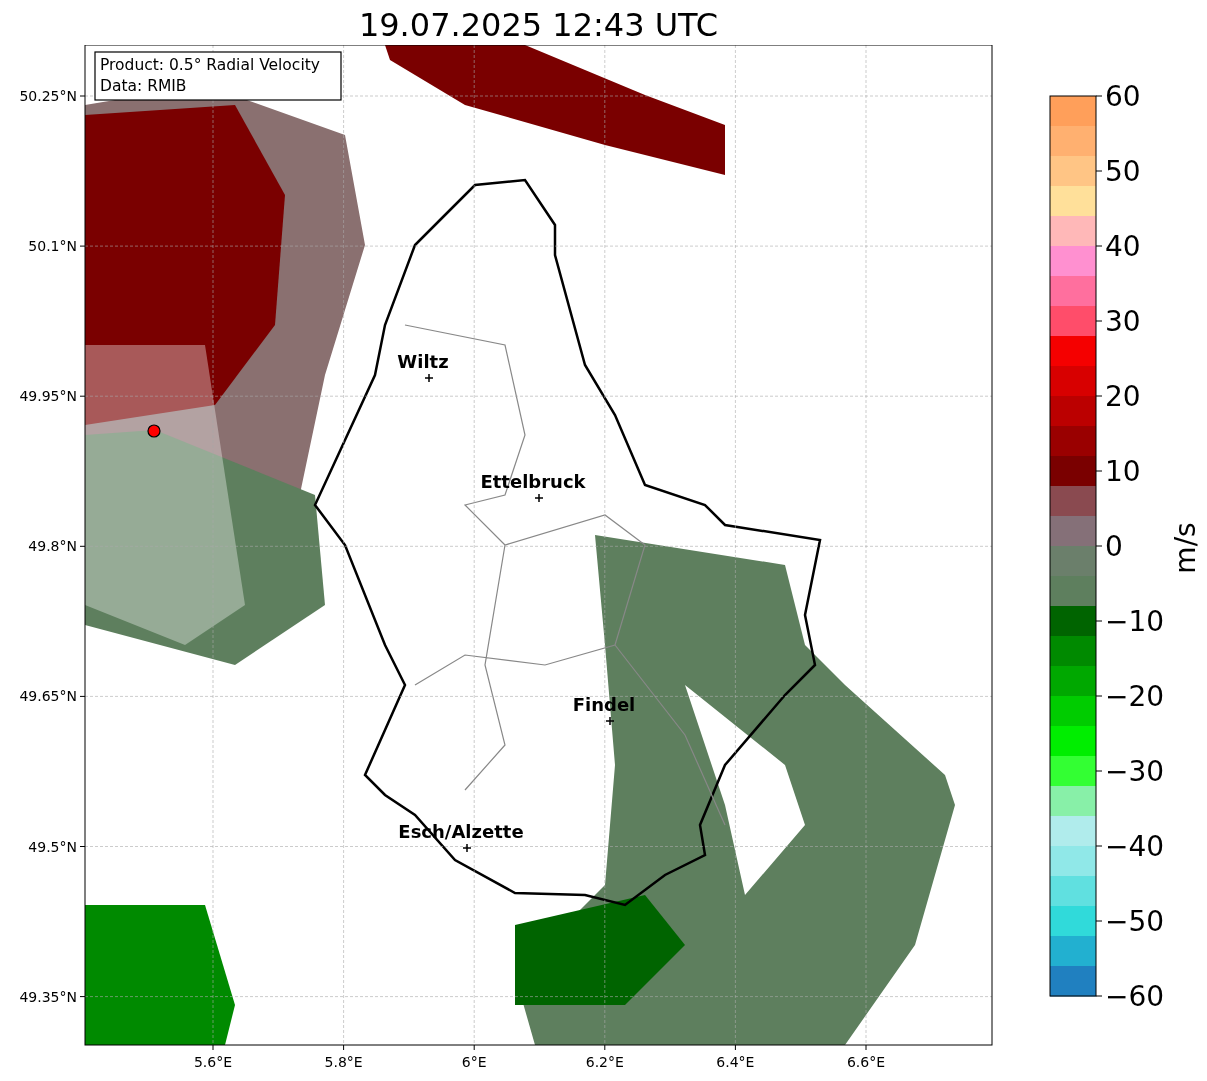 The width and height of the screenshot is (1207, 1081). Describe the element at coordinates (143, 86) in the screenshot. I see `info-text: Data: RMIB` at that location.